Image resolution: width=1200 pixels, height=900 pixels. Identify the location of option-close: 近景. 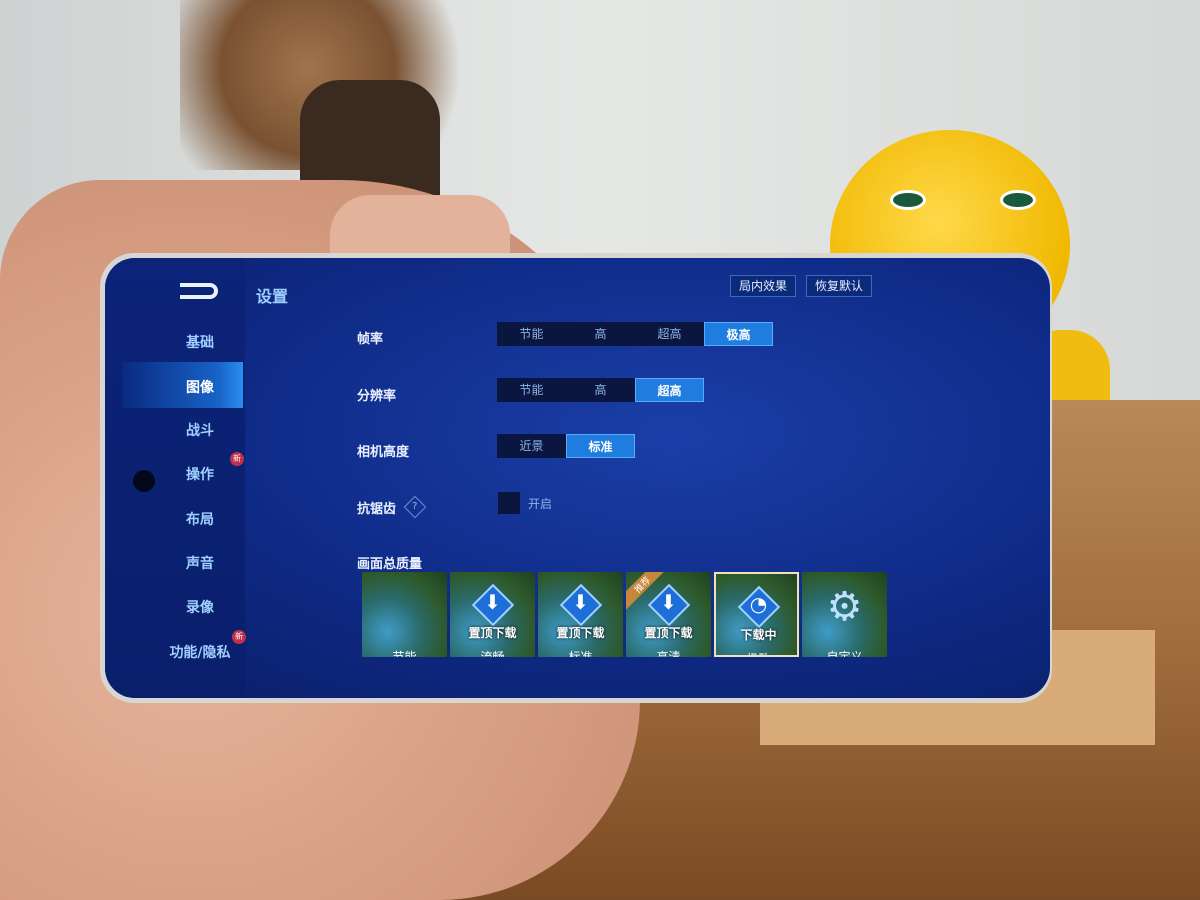
(531, 446).